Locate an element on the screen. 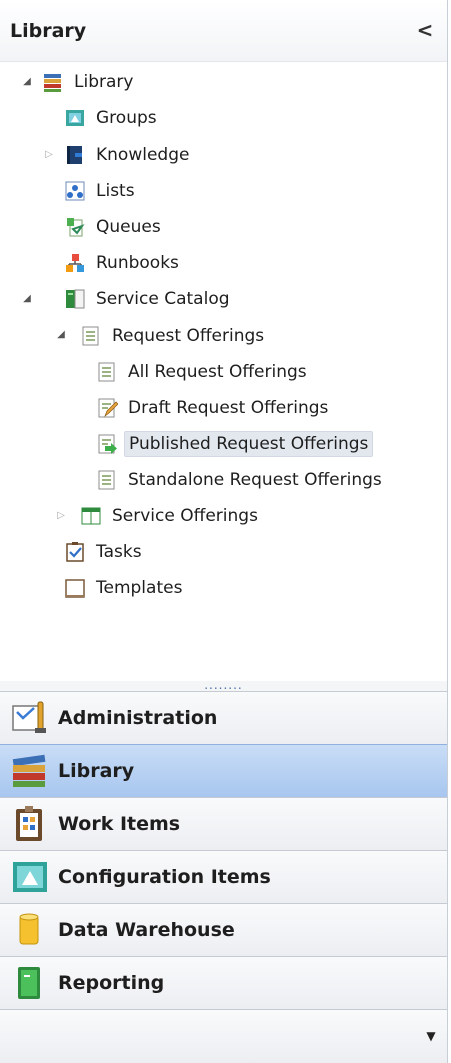  templates-icon is located at coordinates (75, 588).